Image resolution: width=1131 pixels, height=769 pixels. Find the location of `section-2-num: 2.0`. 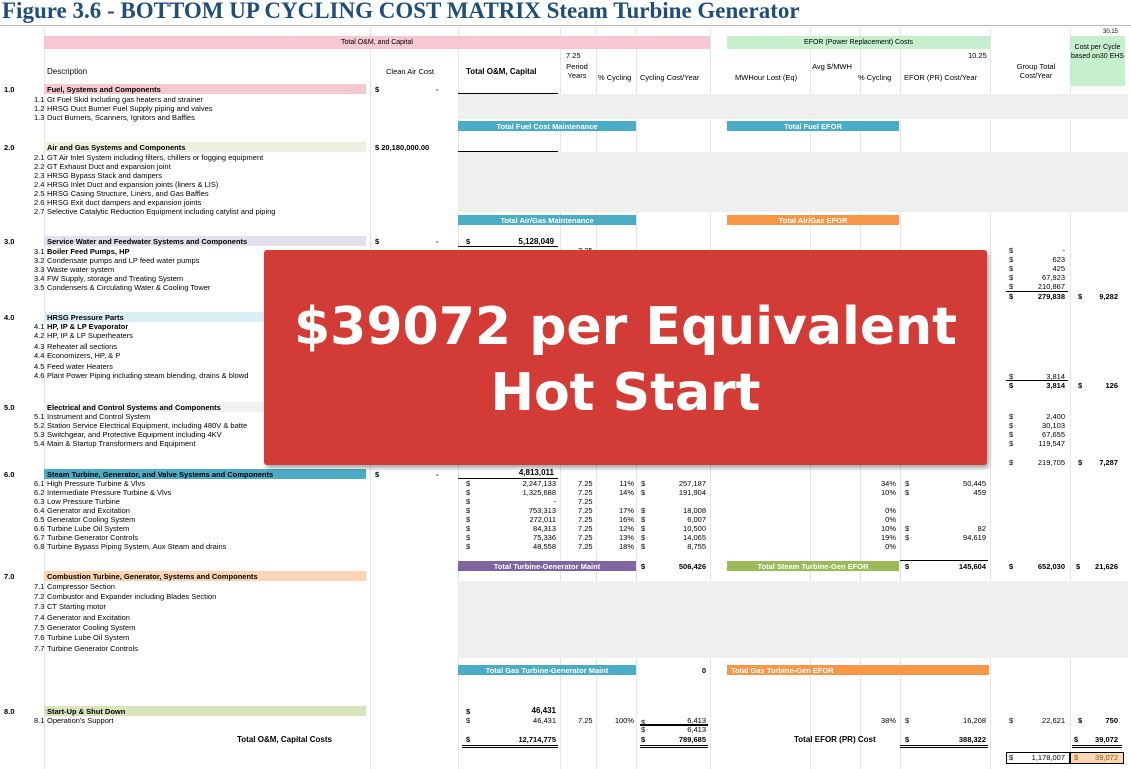

section-2-num: 2.0 is located at coordinates (9, 147).